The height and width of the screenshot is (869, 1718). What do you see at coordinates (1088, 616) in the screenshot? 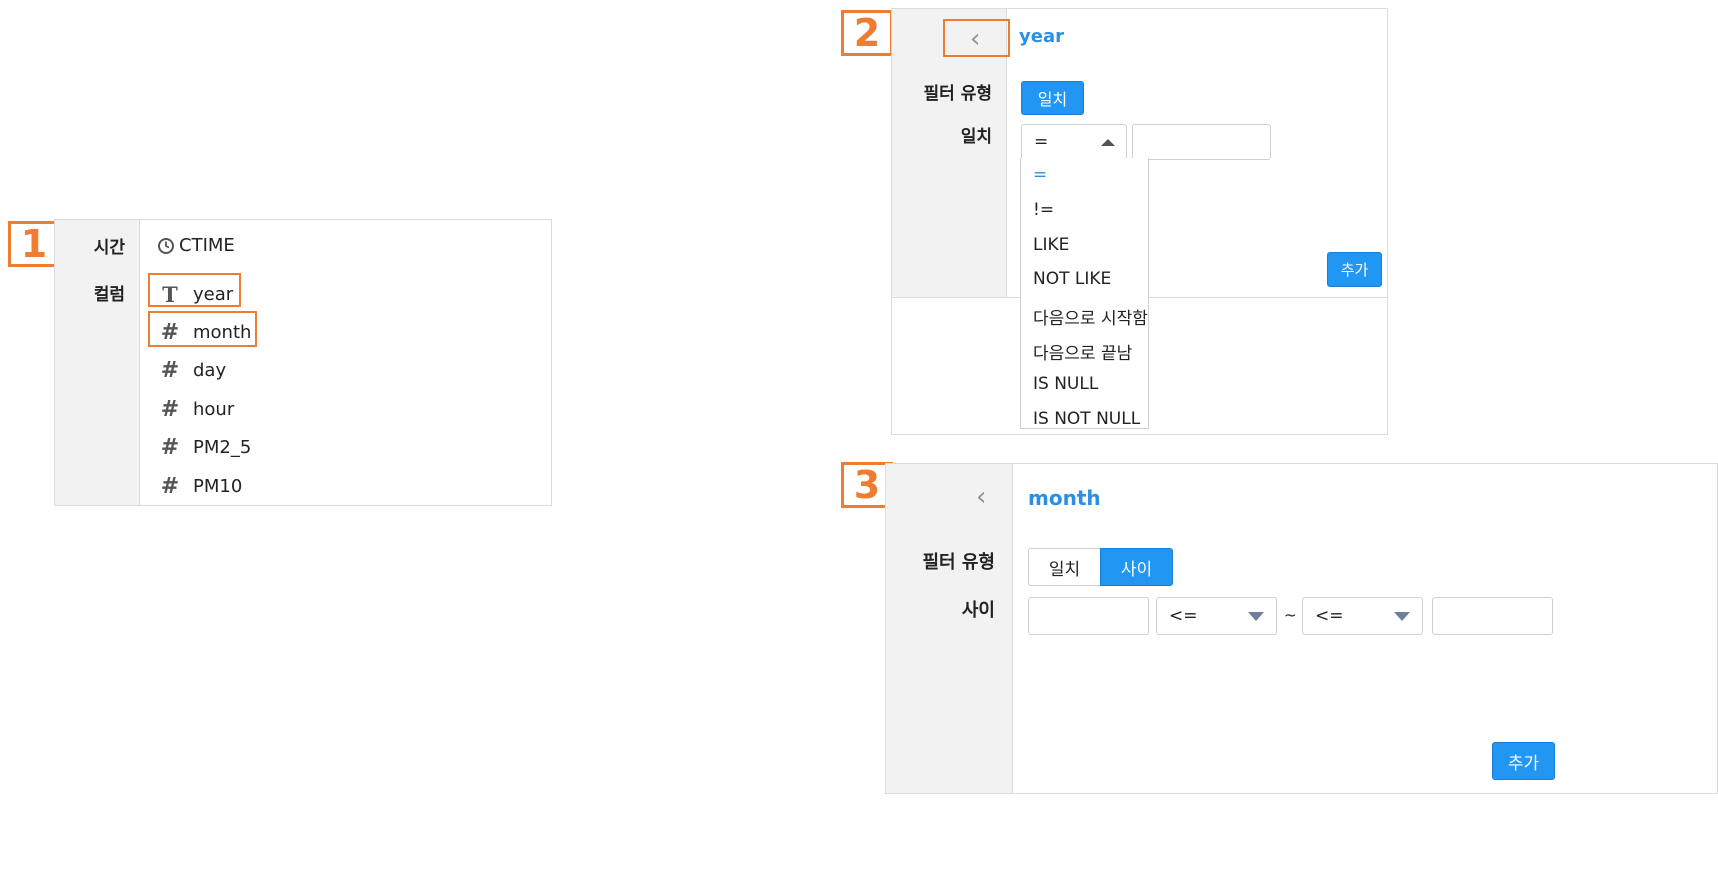
I see `between-min-input` at bounding box center [1088, 616].